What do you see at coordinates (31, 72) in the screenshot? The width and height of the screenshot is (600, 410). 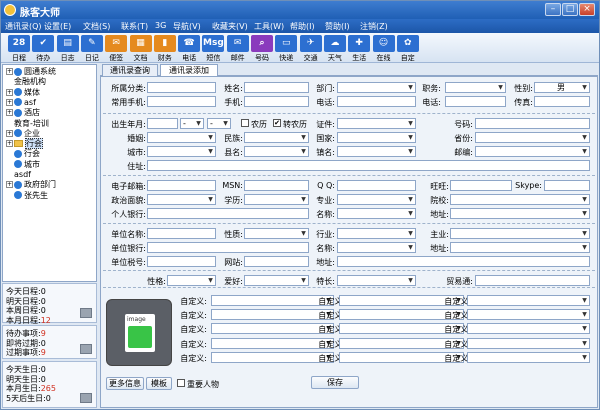 I see `tree-node: + 圆通系统` at bounding box center [31, 72].